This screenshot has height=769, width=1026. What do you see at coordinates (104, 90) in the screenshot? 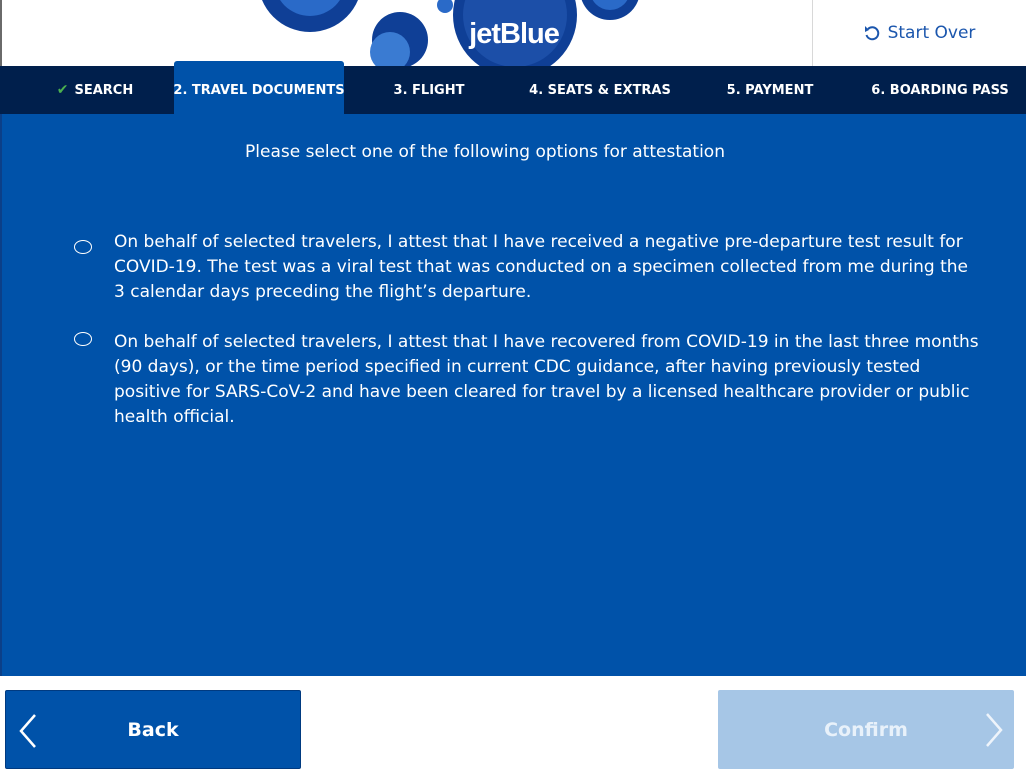
I see `step-label: SEARCH` at bounding box center [104, 90].